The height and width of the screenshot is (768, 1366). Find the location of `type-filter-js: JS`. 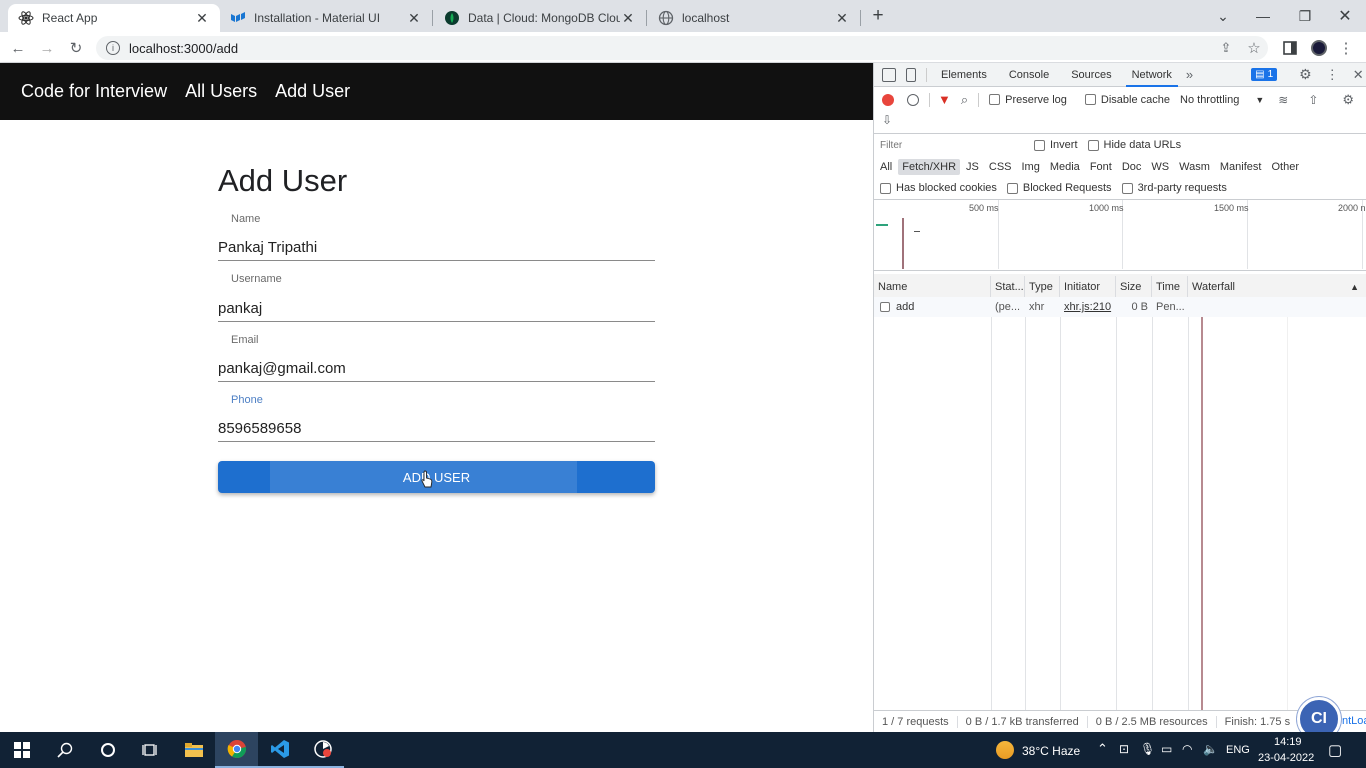

type-filter-js: JS is located at coordinates (972, 167).